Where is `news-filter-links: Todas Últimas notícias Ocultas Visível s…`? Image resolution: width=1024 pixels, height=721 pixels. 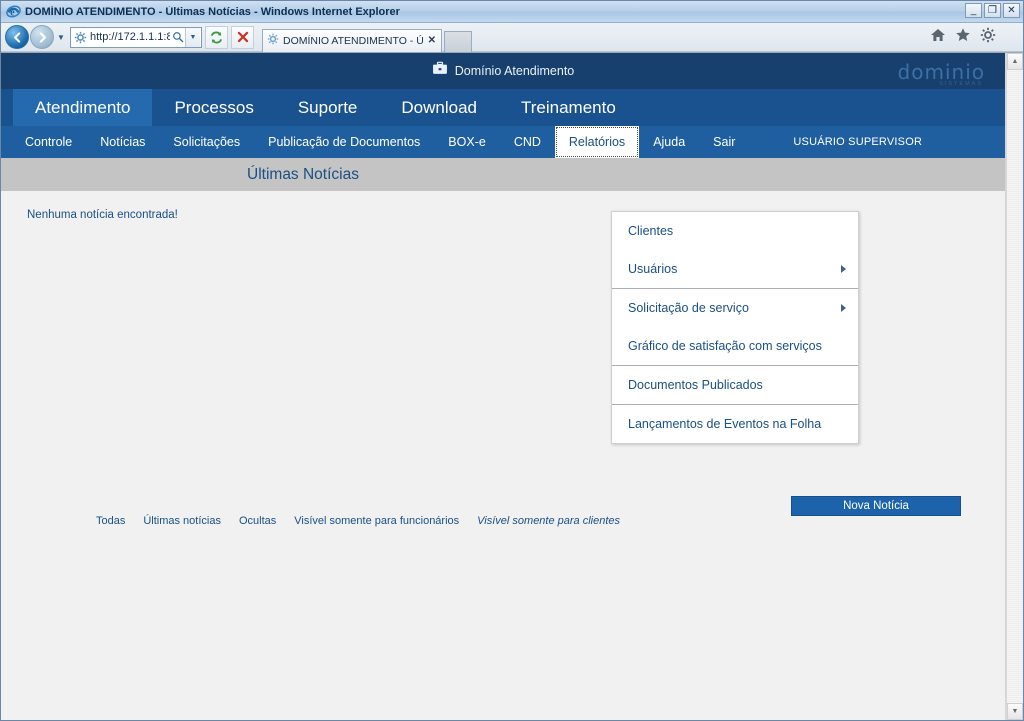
news-filter-links: Todas Últimas notícias Ocultas Visível s… is located at coordinates (503, 521).